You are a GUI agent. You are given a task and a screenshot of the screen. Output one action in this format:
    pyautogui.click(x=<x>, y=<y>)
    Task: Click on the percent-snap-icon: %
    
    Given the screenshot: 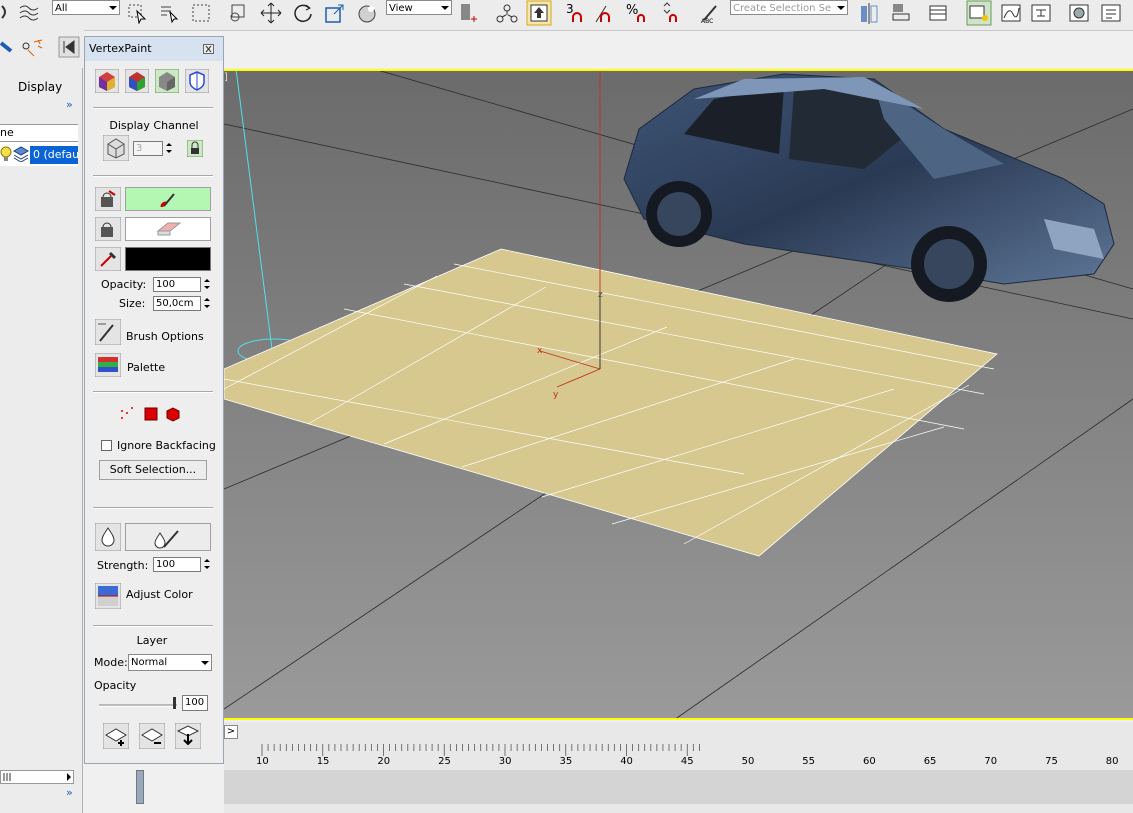 What is the action you would take?
    pyautogui.click(x=637, y=13)
    